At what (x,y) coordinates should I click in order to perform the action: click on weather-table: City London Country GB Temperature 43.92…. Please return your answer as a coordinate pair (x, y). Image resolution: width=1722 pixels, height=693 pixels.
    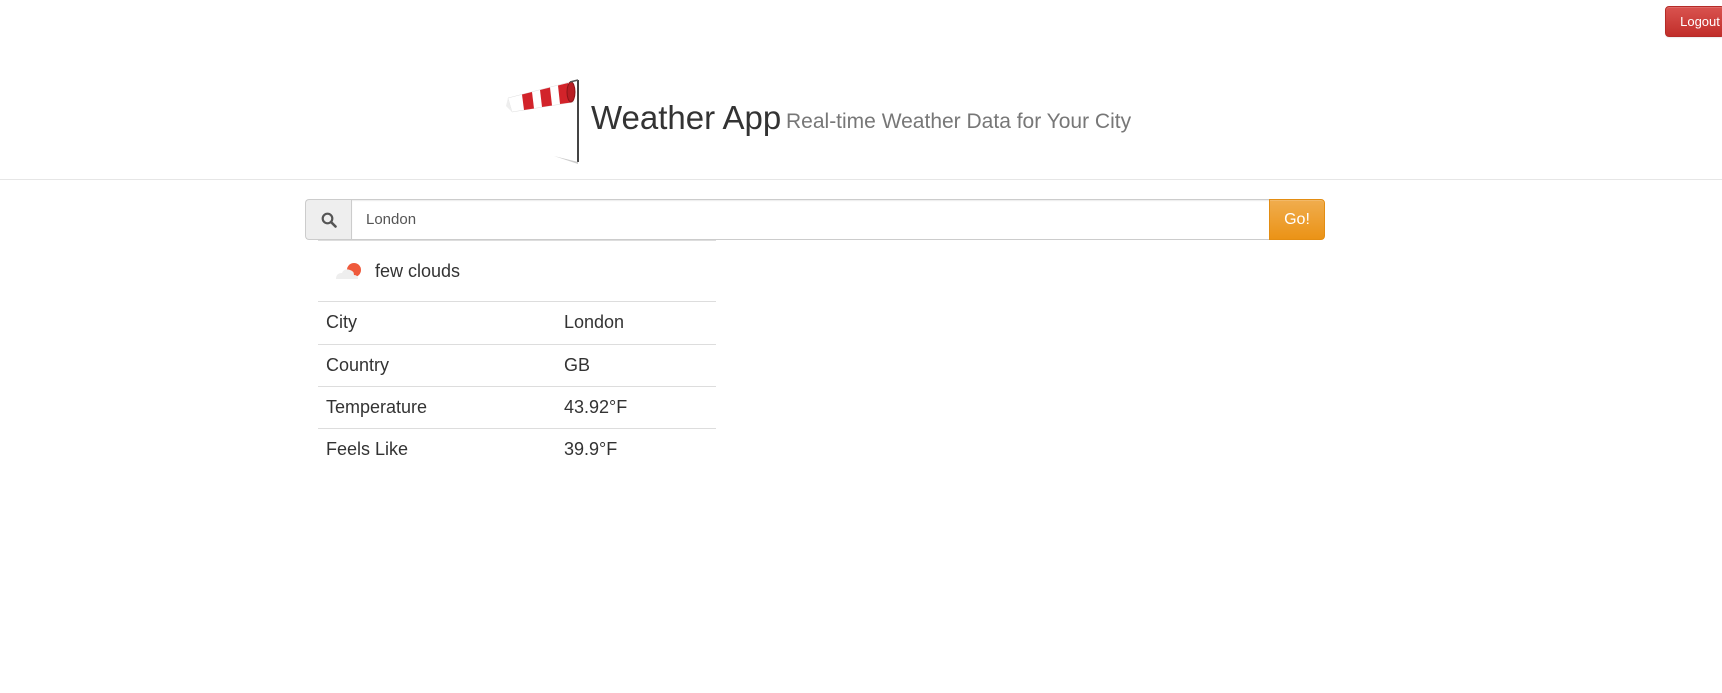
    Looking at the image, I should click on (517, 386).